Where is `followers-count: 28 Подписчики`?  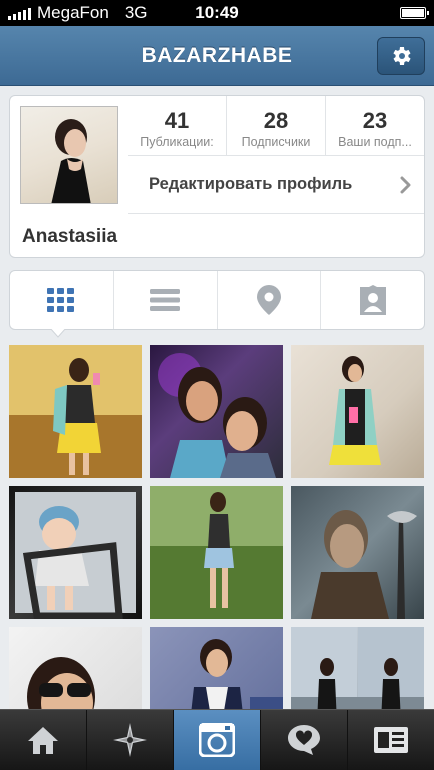
followers-count: 28 Подписчики is located at coordinates (275, 125).